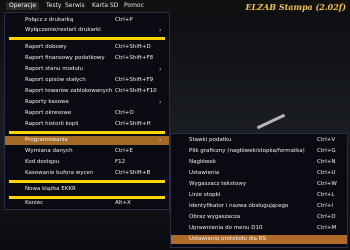 The height and width of the screenshot is (250, 350). I want to click on menu-item-shortcut: Ctrl+Shift+B, so click(133, 173).